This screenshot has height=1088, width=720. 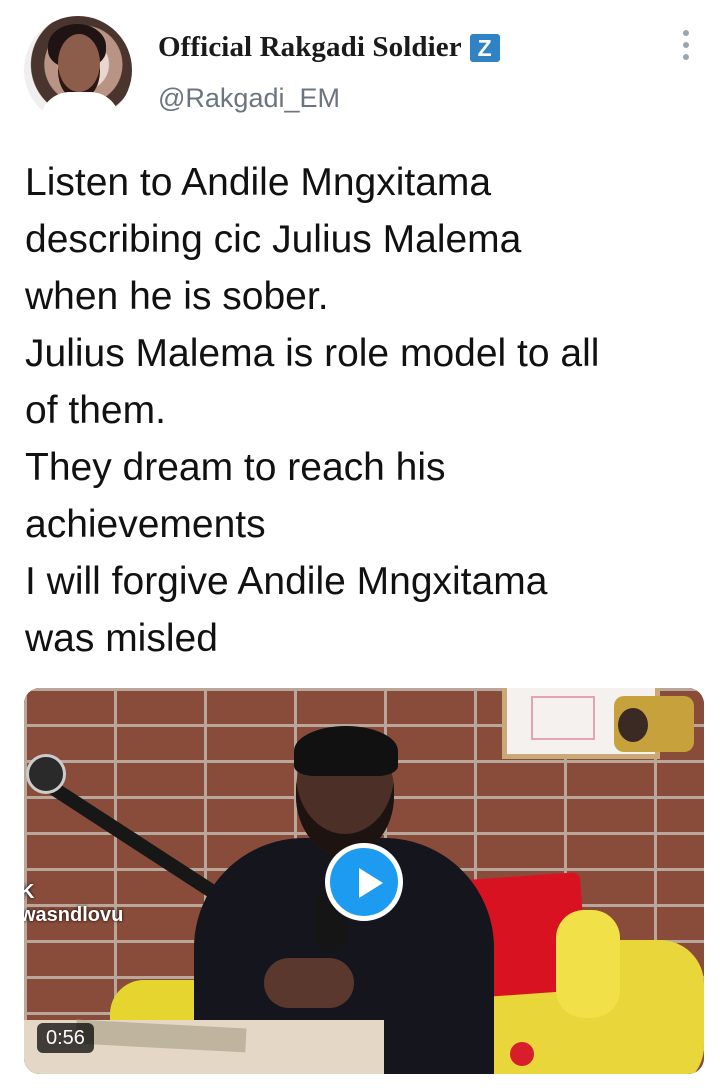 What do you see at coordinates (273, 239) in the screenshot?
I see `tweet-text-line: describing cic Julius Malema` at bounding box center [273, 239].